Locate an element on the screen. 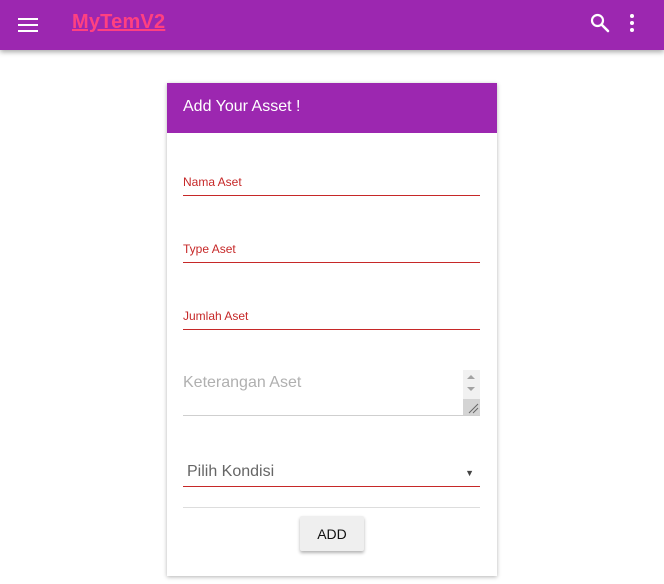 The image size is (664, 584). app-bar: MyTemV2 is located at coordinates (332, 25).